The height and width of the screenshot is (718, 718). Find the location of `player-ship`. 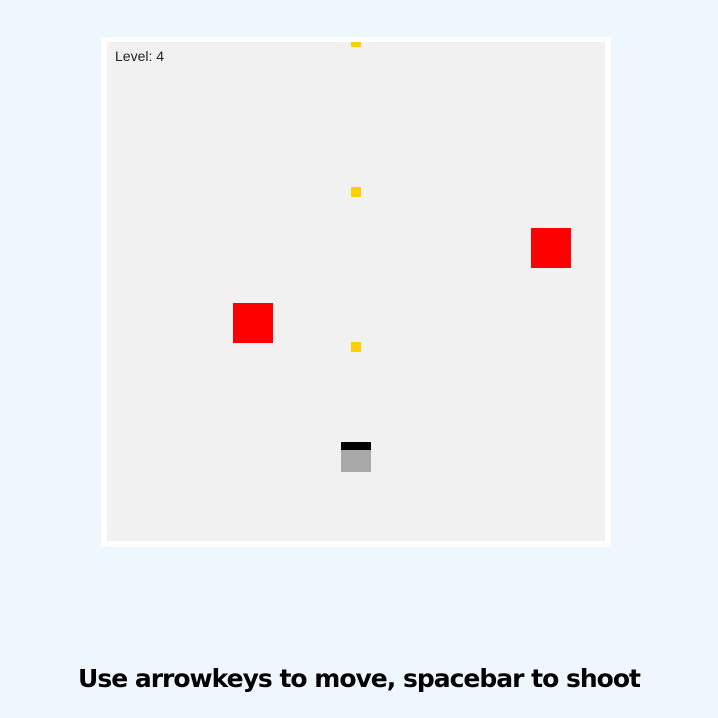

player-ship is located at coordinates (356, 457).